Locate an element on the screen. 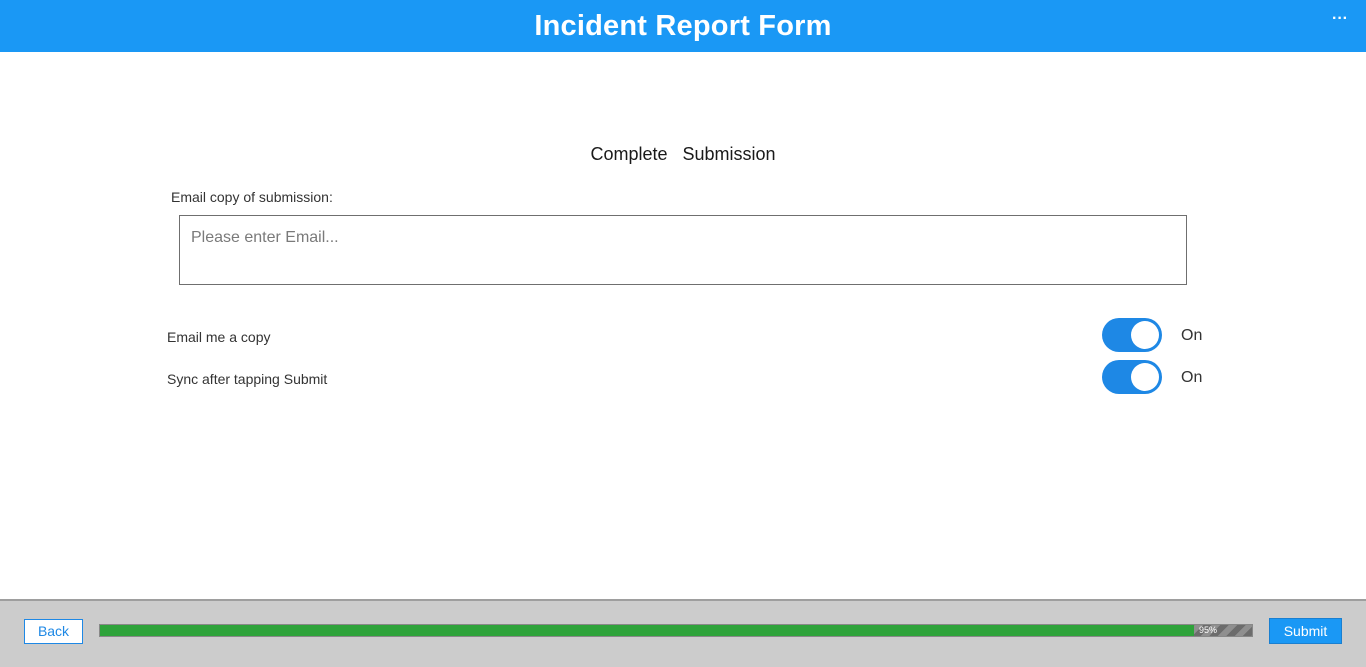 Image resolution: width=1366 pixels, height=667 pixels. progress-fill is located at coordinates (647, 630).